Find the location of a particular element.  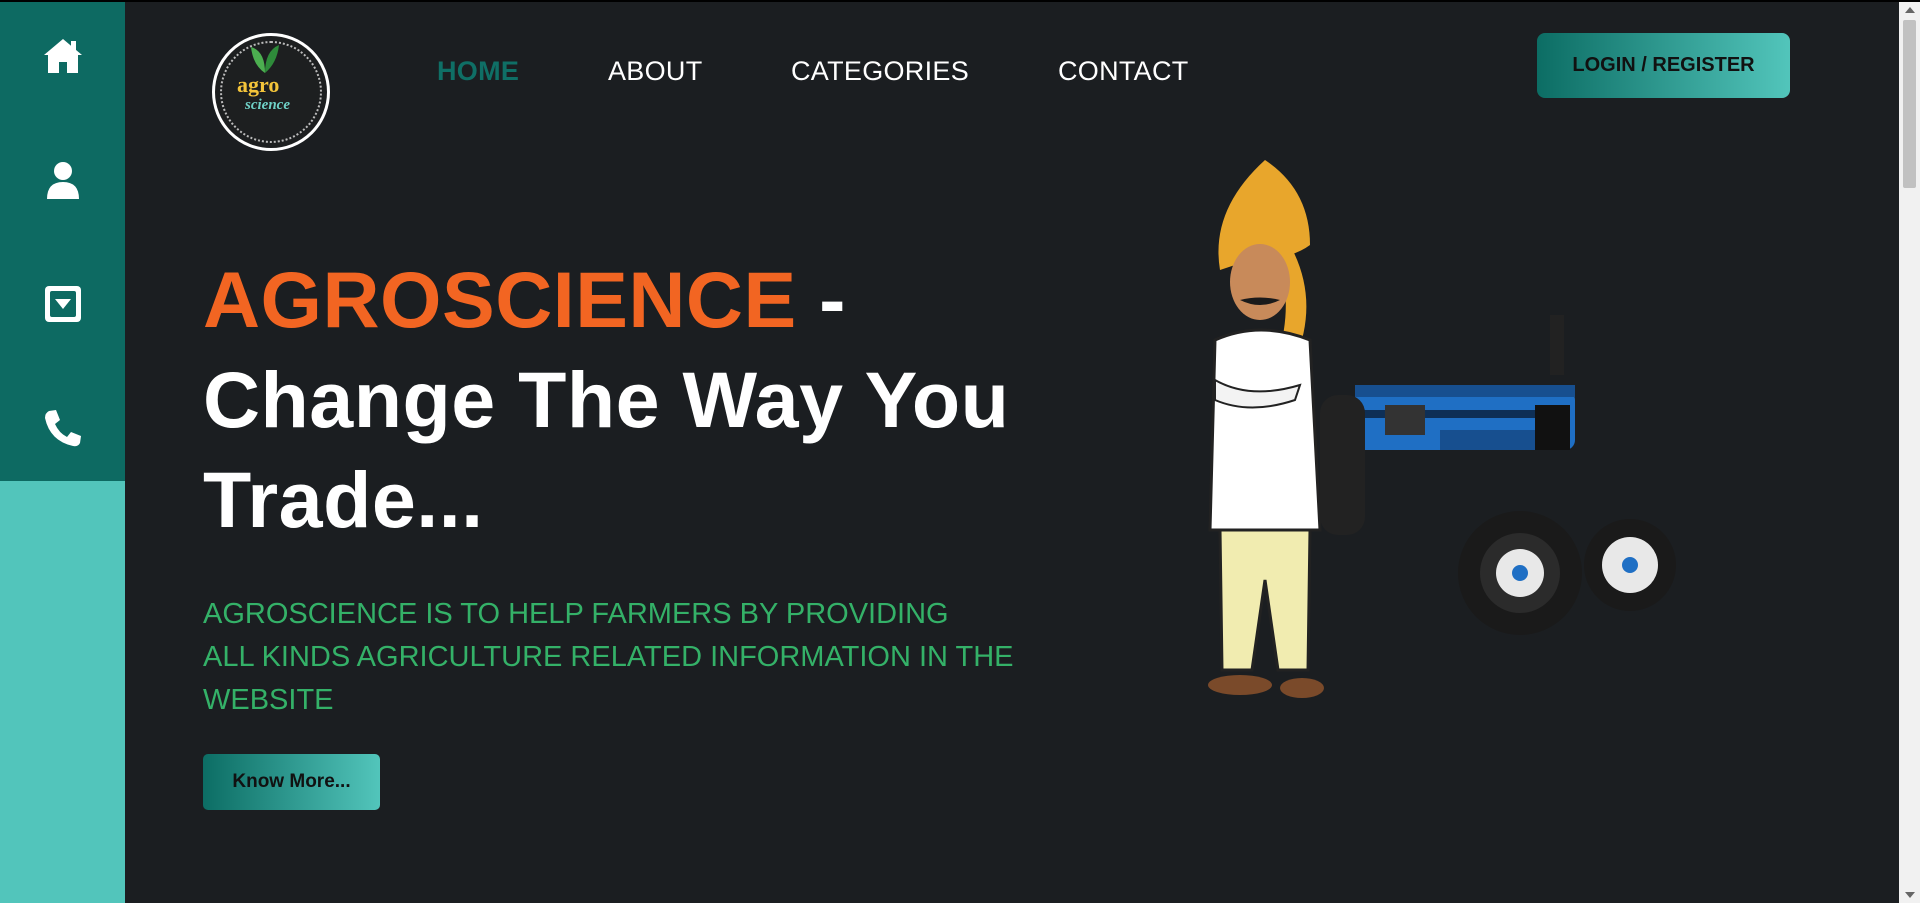

page-scrollbar is located at coordinates (1909, 452).